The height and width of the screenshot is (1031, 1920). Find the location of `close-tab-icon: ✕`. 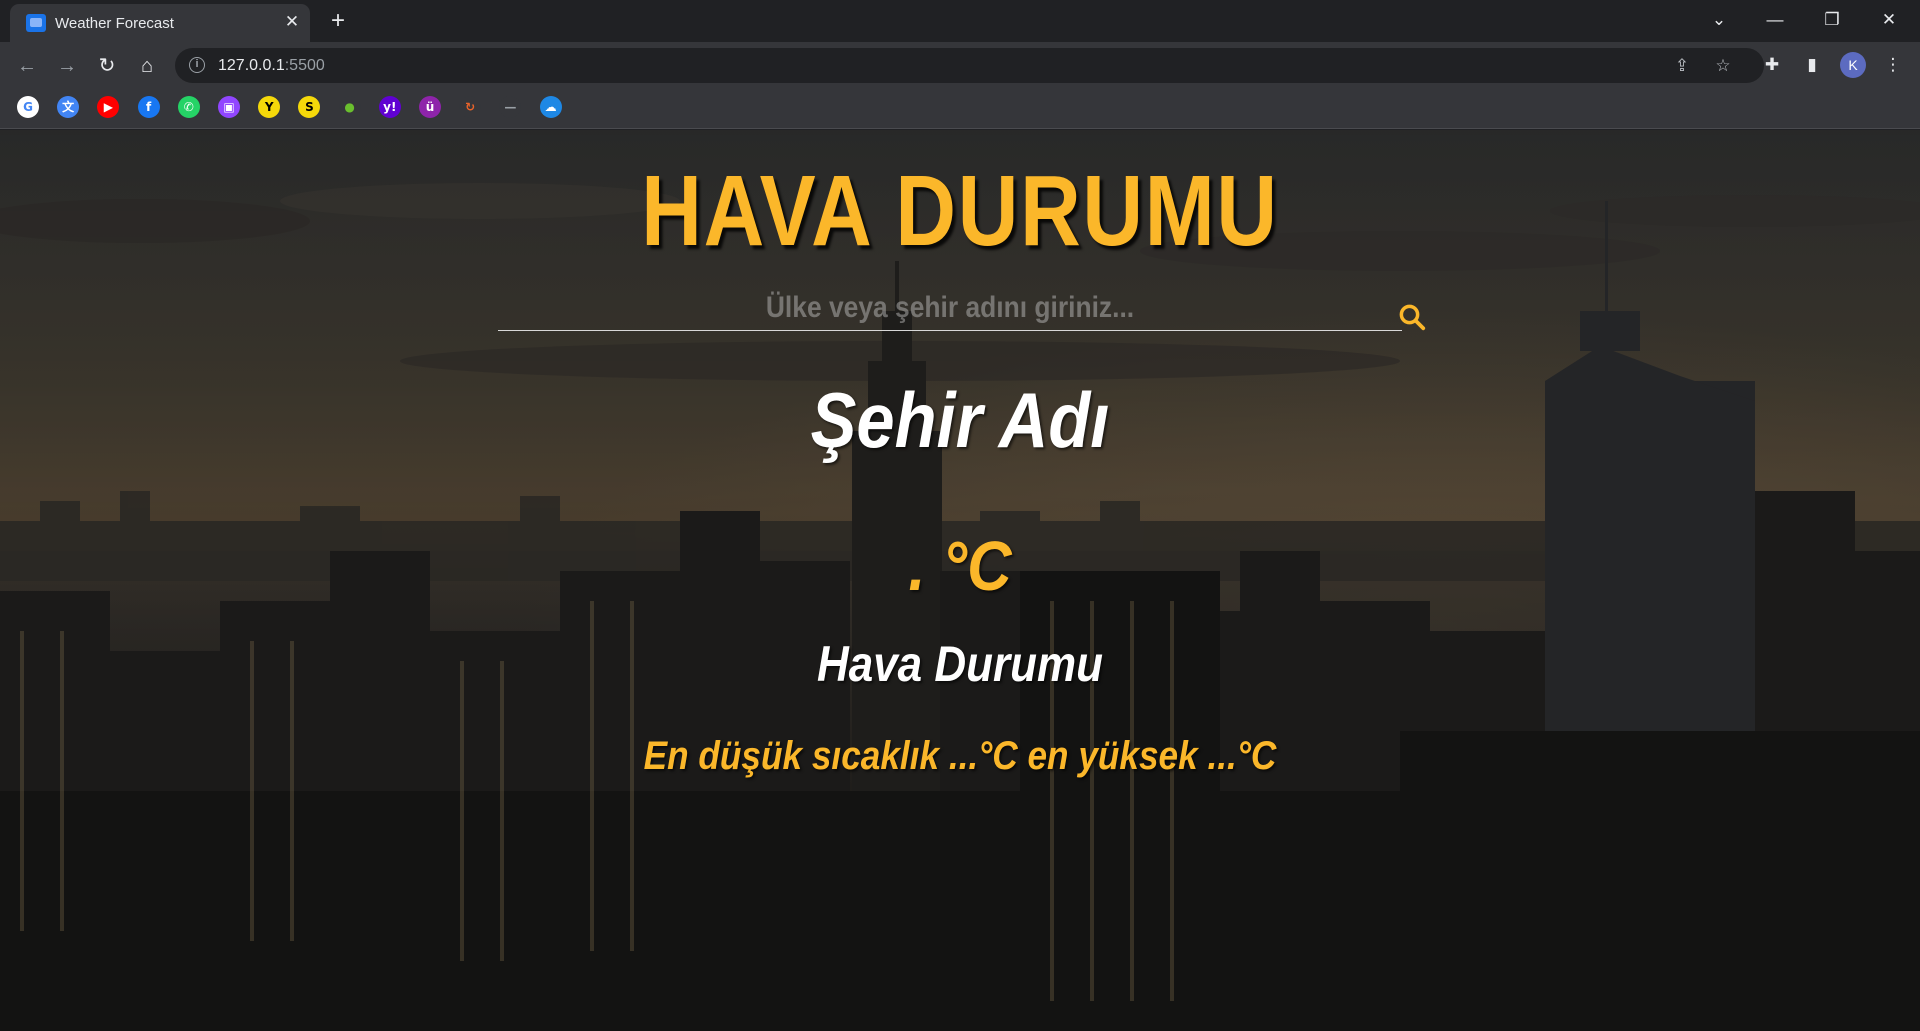

close-tab-icon: ✕ is located at coordinates (292, 22).